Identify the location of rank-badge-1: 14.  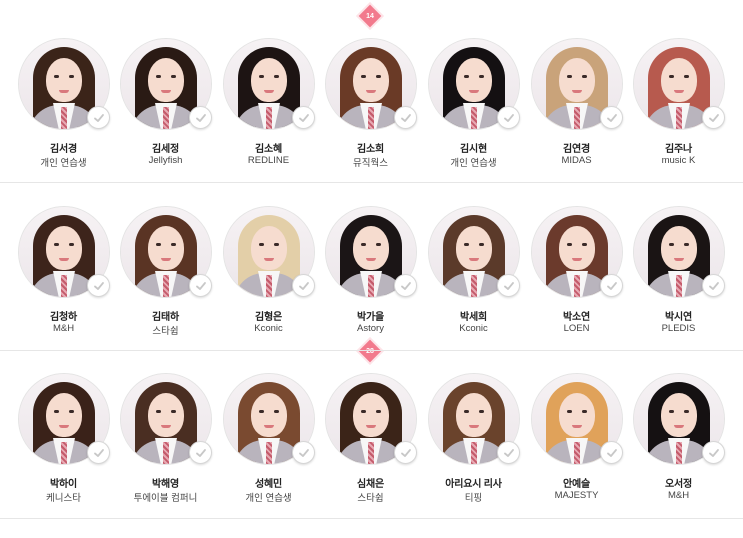
(370, 16).